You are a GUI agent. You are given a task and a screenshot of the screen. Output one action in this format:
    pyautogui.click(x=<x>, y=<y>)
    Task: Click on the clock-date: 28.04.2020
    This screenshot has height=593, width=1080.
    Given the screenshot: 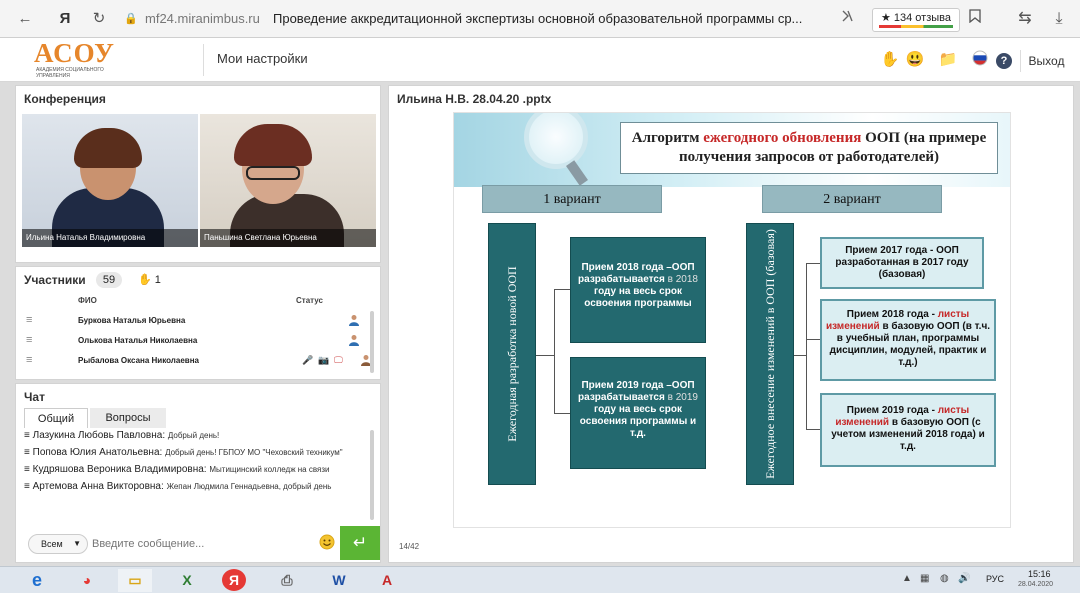 What is the action you would take?
    pyautogui.click(x=1035, y=584)
    